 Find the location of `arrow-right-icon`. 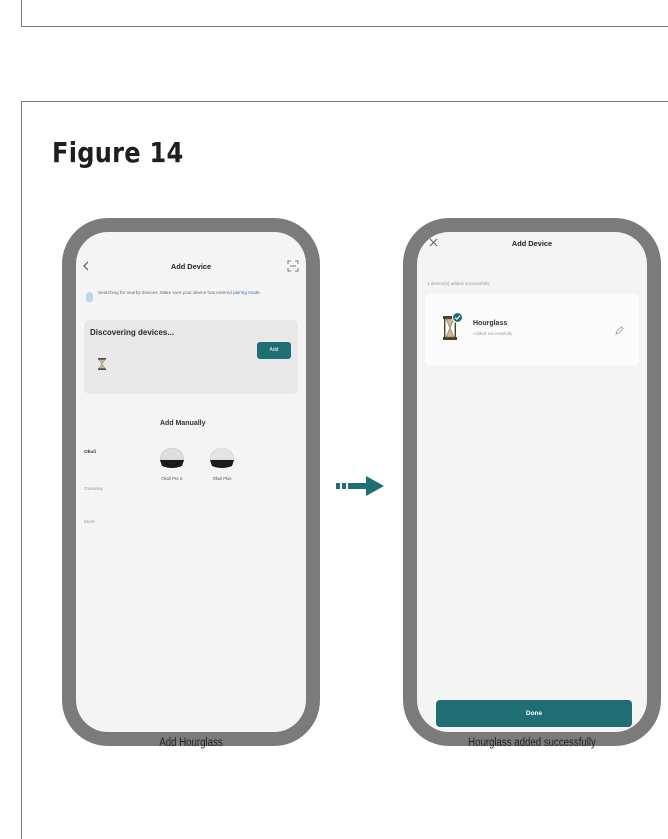

arrow-right-icon is located at coordinates (360, 486).